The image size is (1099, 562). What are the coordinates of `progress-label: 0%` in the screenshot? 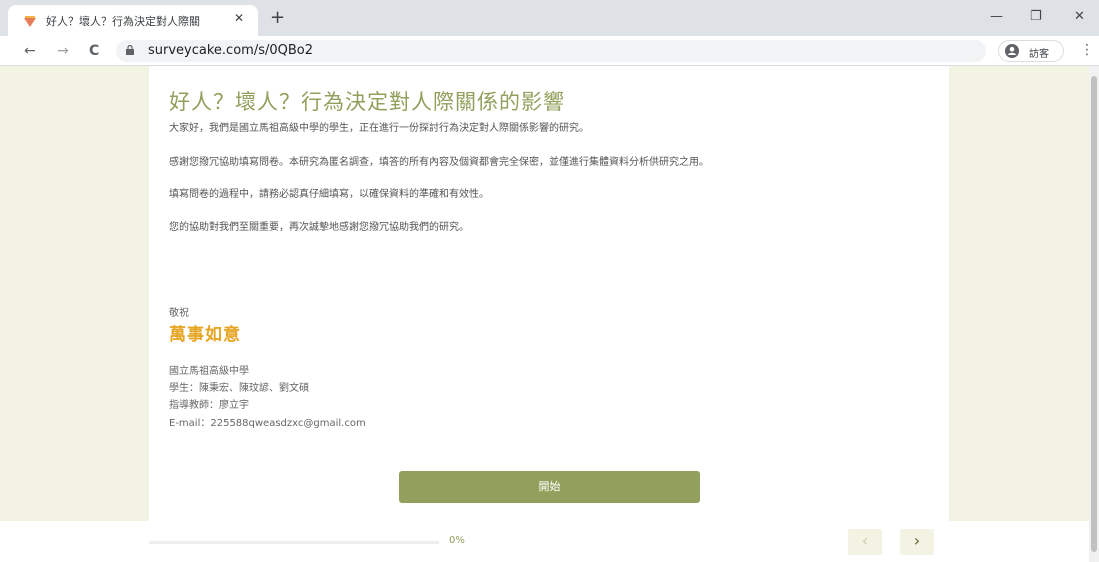 It's located at (457, 540).